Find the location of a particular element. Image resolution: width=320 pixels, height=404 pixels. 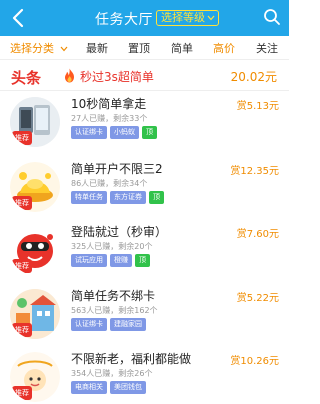

task-tags: 特单任务 东方证券 顶 is located at coordinates (117, 197).